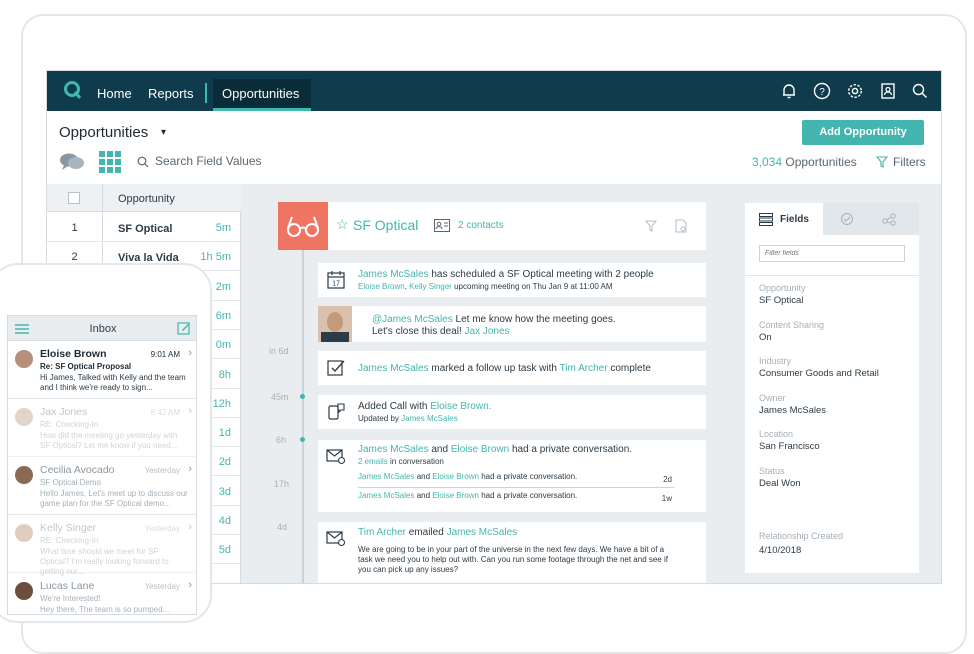 This screenshot has width=974, height=654. I want to click on message-time: 9:01 AM, so click(165, 354).